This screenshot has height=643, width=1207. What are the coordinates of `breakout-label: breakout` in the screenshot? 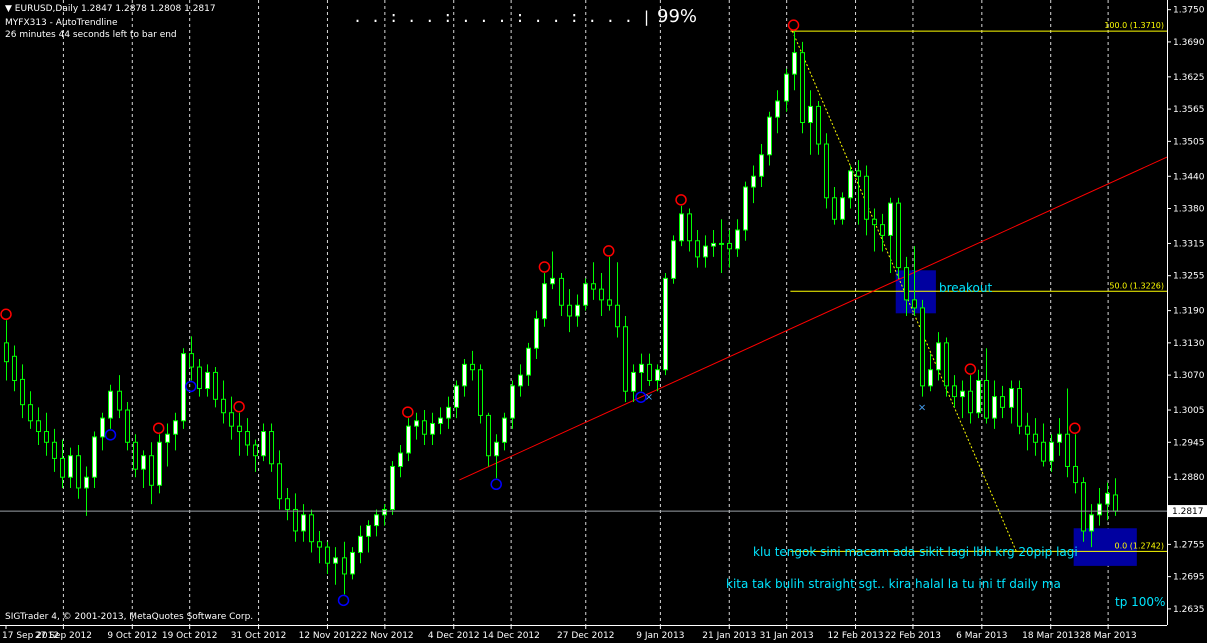 It's located at (966, 288).